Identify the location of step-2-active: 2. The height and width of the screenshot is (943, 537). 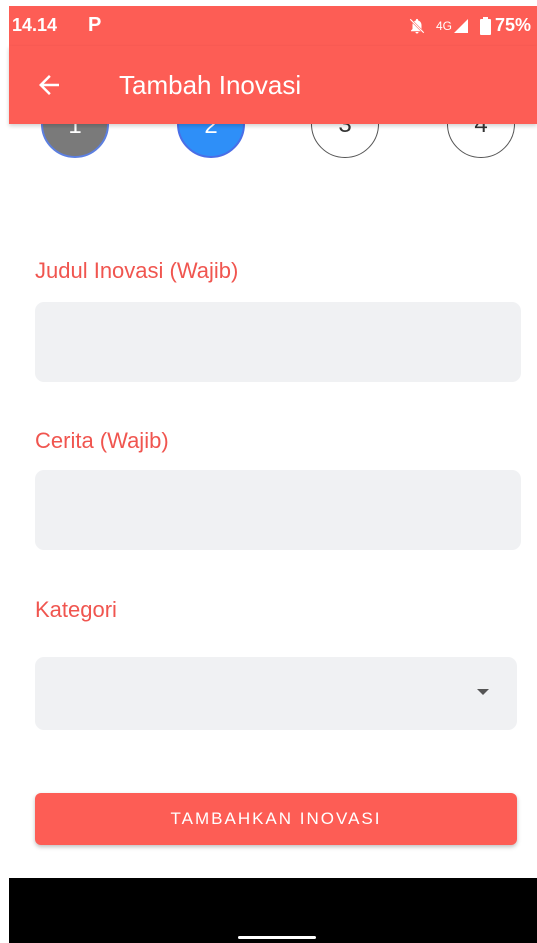
(211, 141).